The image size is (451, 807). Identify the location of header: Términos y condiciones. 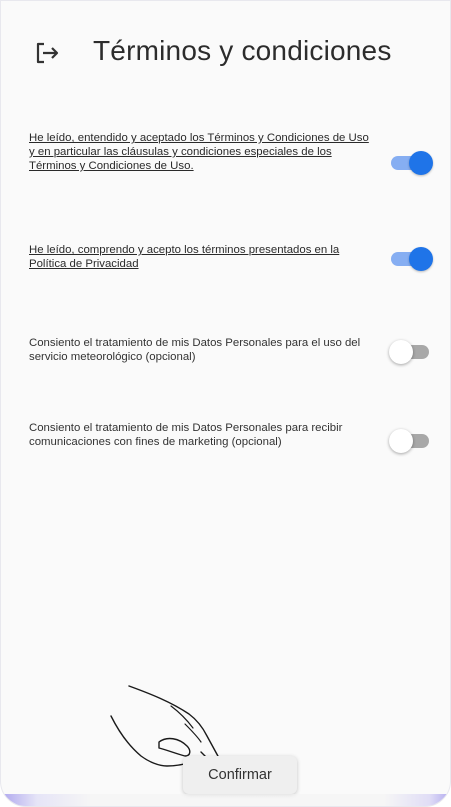
(225, 51).